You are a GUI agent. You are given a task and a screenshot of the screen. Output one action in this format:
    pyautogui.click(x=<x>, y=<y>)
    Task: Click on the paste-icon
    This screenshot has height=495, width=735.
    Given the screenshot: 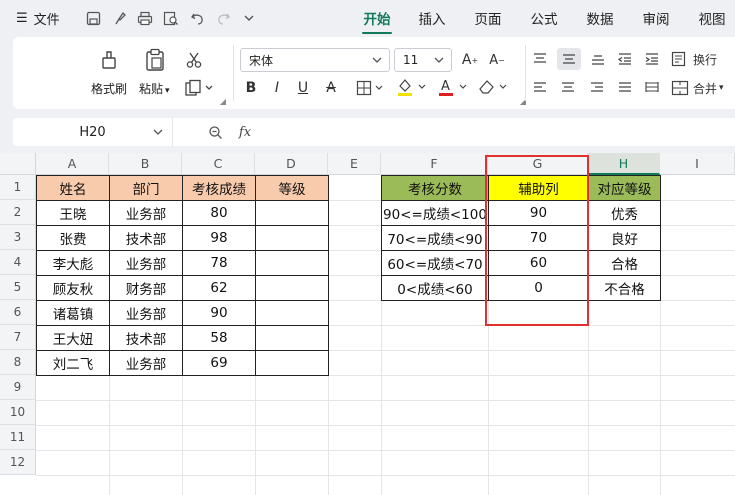 What is the action you would take?
    pyautogui.click(x=155, y=60)
    